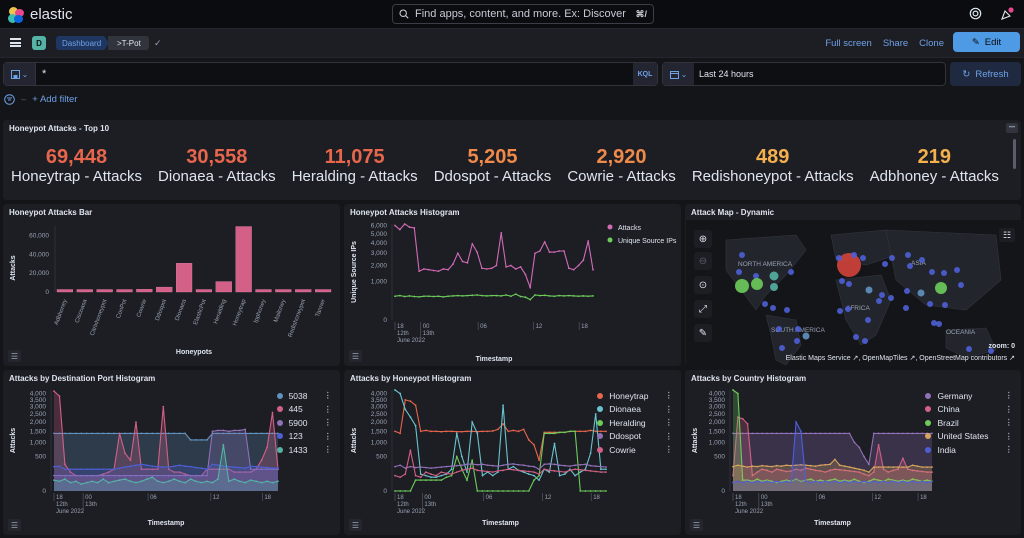 The image size is (1024, 538). I want to click on x-tick-label: 12, so click(548, 498).